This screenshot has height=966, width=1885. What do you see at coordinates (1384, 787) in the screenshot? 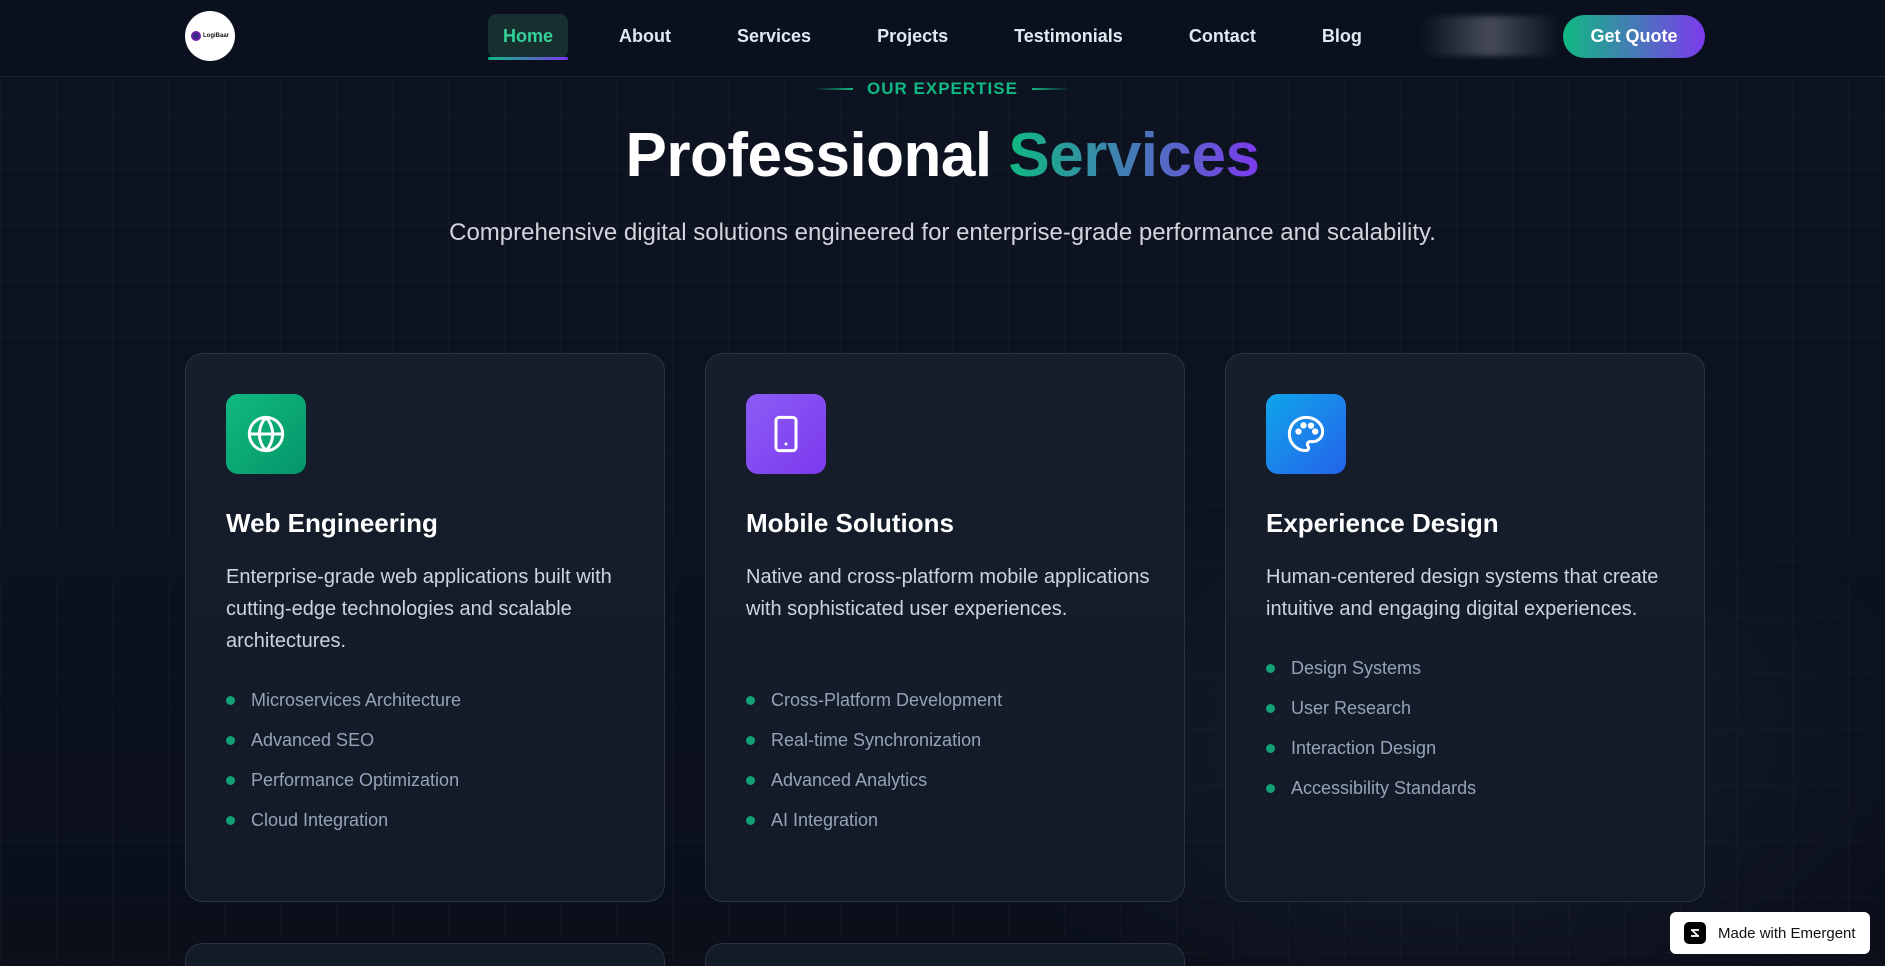
I see `feature-label: Accessibility Standards` at bounding box center [1384, 787].